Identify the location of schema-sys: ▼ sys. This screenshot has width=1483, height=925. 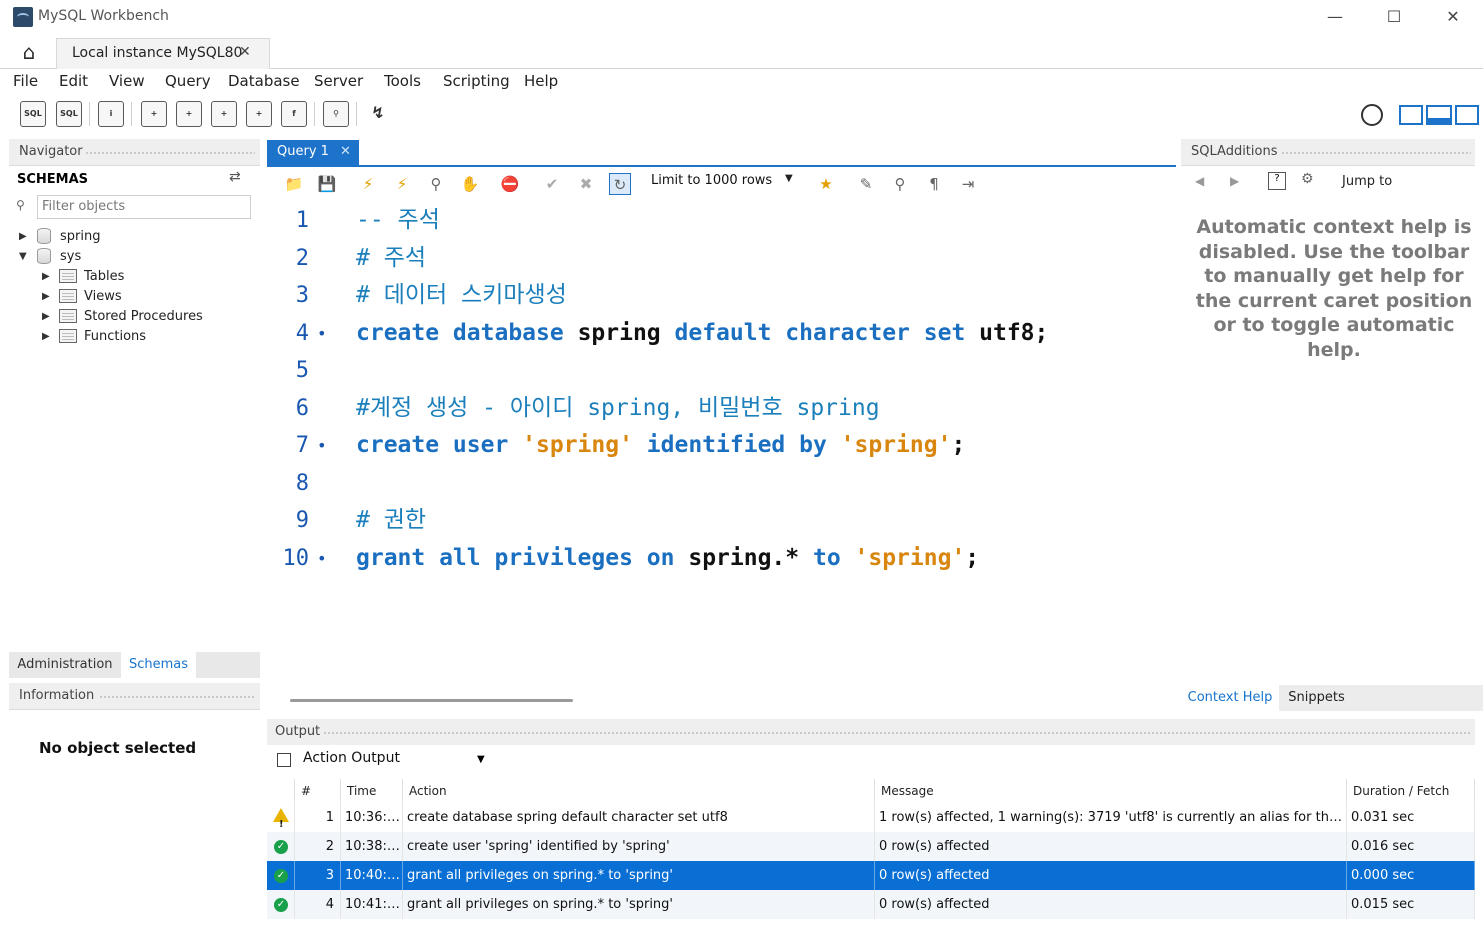
(134, 257).